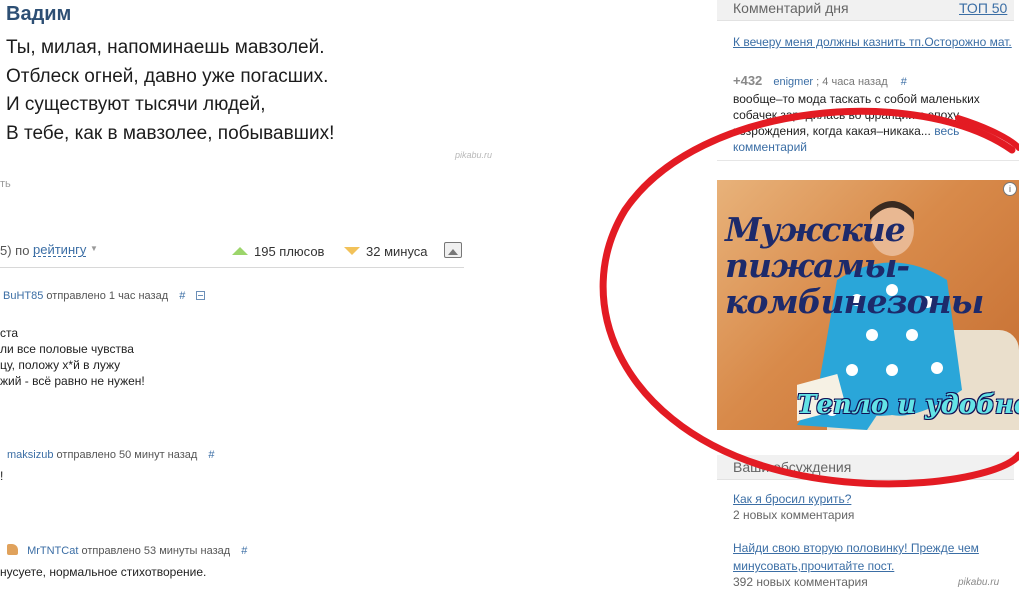  Describe the element at coordinates (453, 250) in the screenshot. I see `image-icon` at that location.